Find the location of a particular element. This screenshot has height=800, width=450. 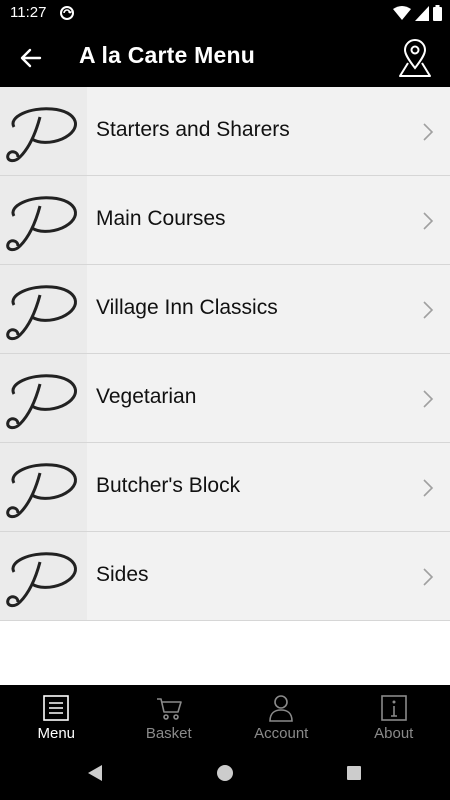

category-label: Vegetarian is located at coordinates (146, 396).